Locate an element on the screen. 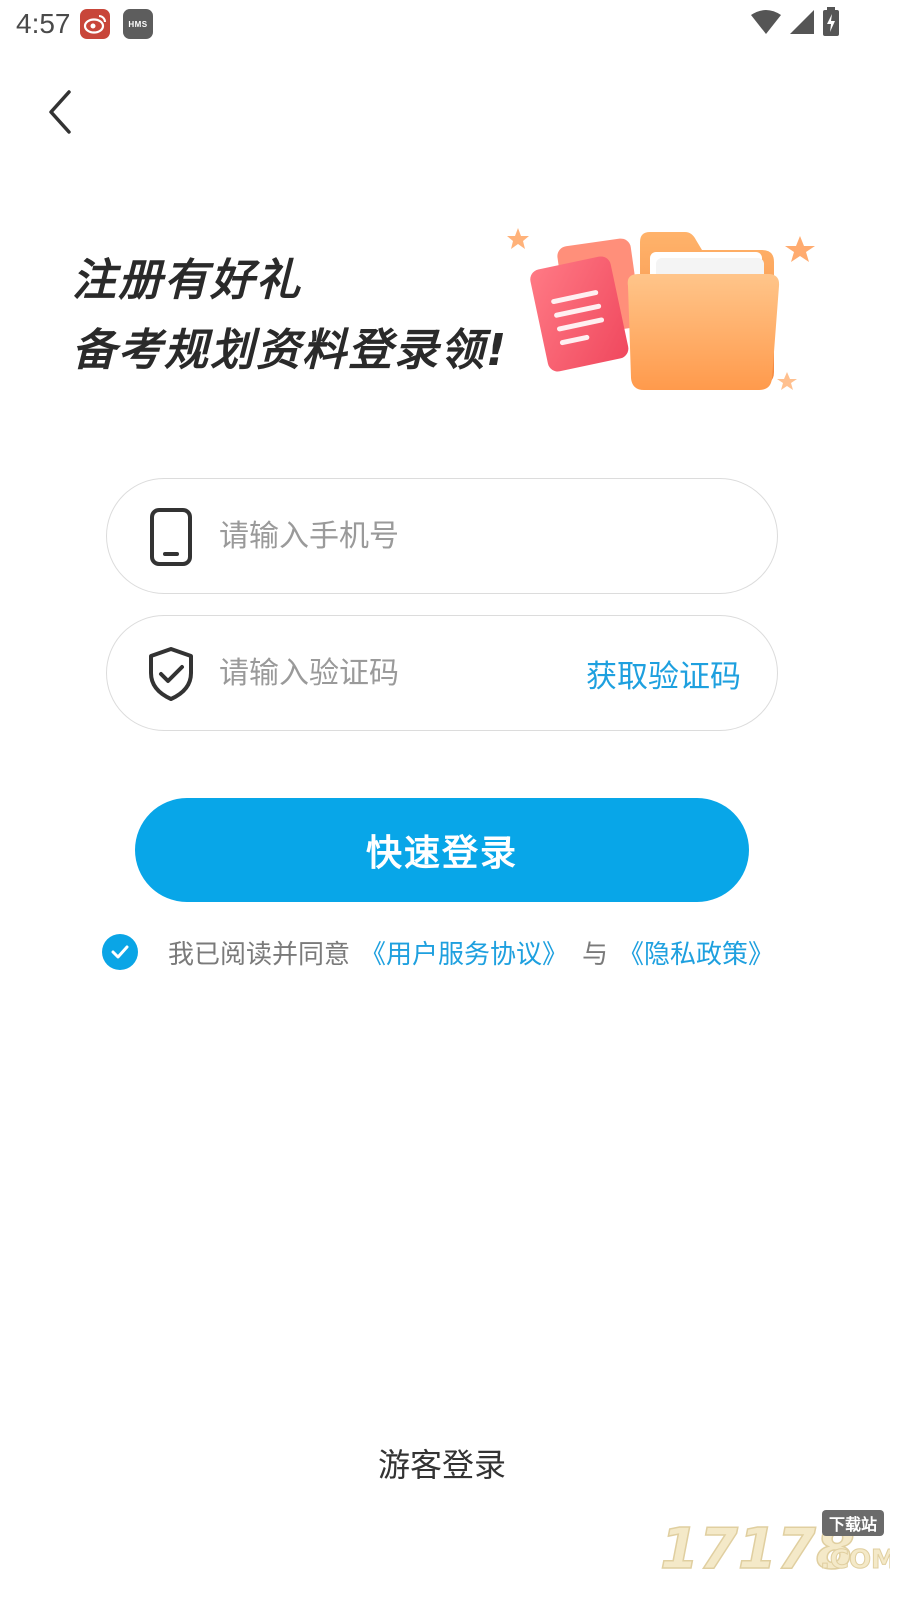  verification-code-field: 获取验证码 is located at coordinates (442, 673).